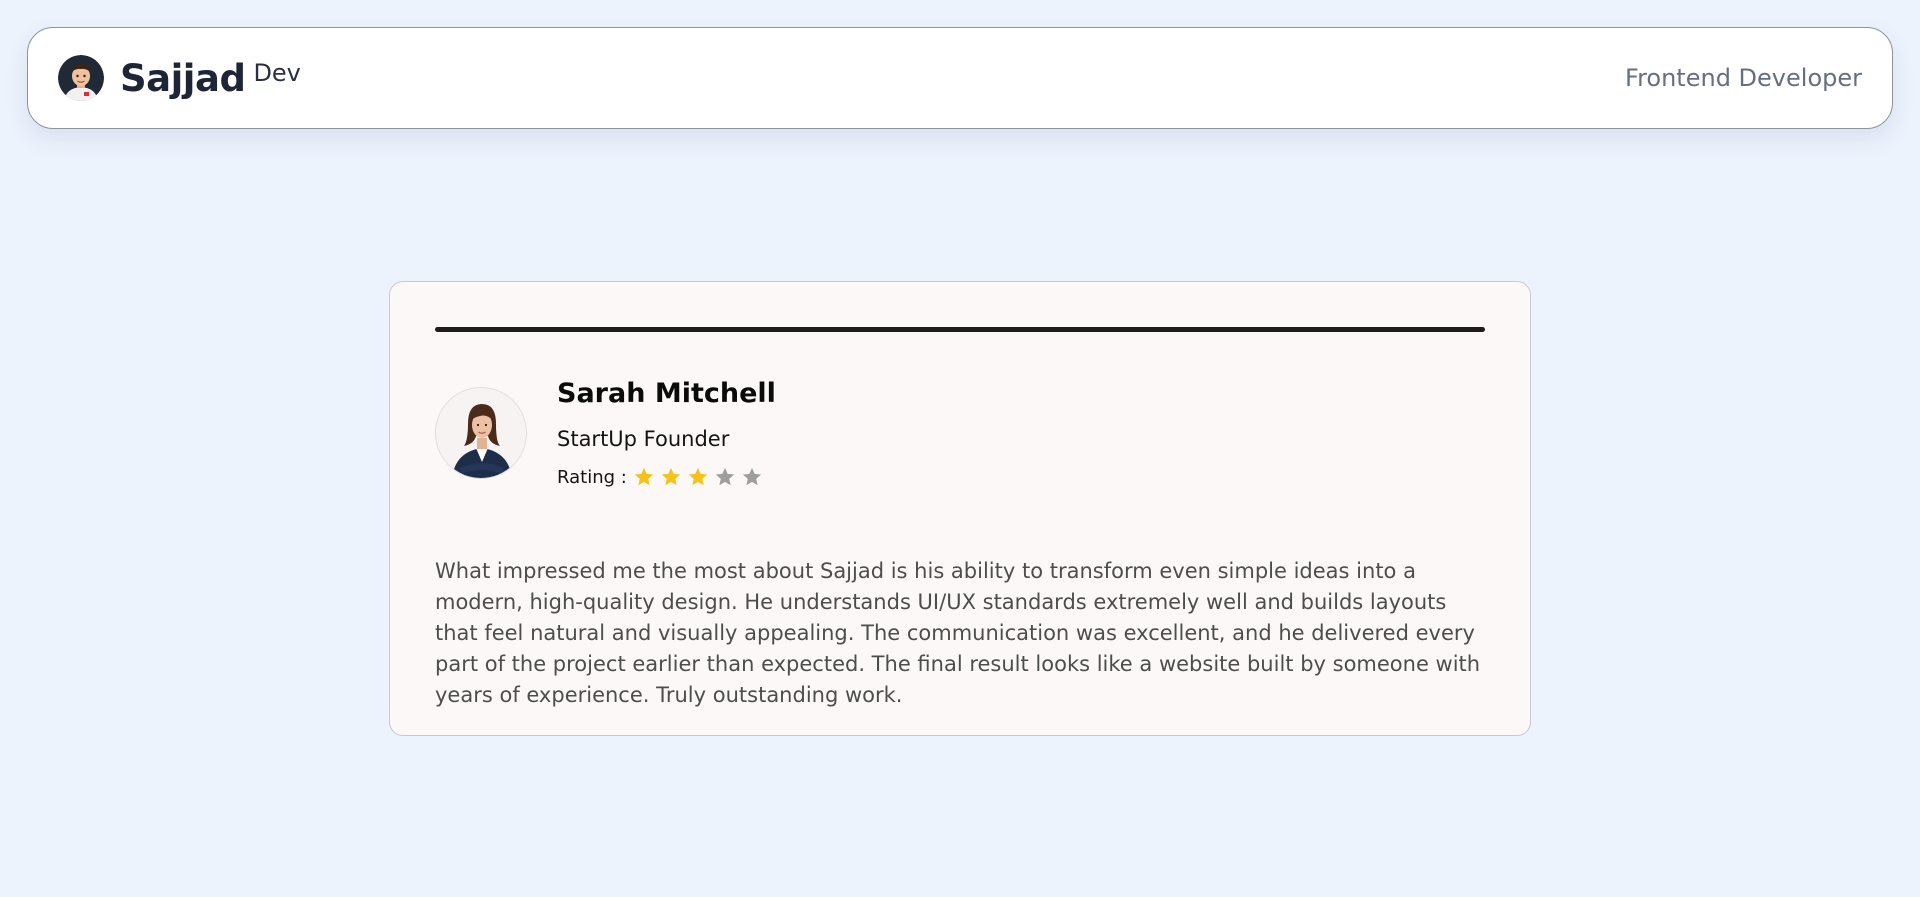 Image resolution: width=1920 pixels, height=897 pixels. I want to click on brand-logo: Sajjad Dev, so click(179, 78).